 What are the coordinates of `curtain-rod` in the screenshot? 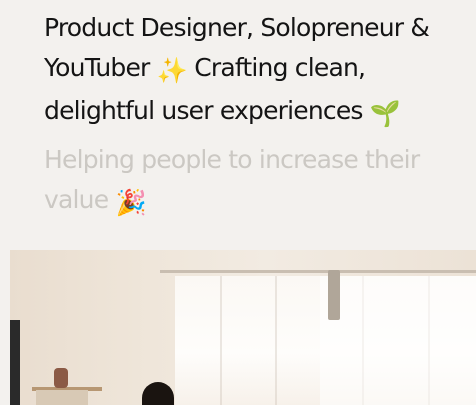 It's located at (318, 271).